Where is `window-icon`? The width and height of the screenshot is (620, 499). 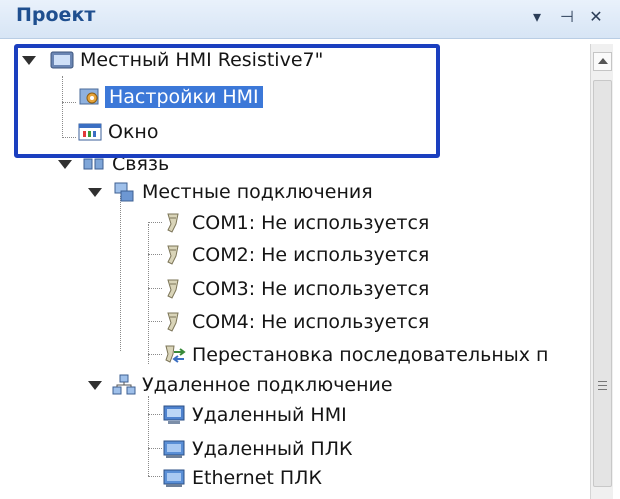
window-icon is located at coordinates (90, 132).